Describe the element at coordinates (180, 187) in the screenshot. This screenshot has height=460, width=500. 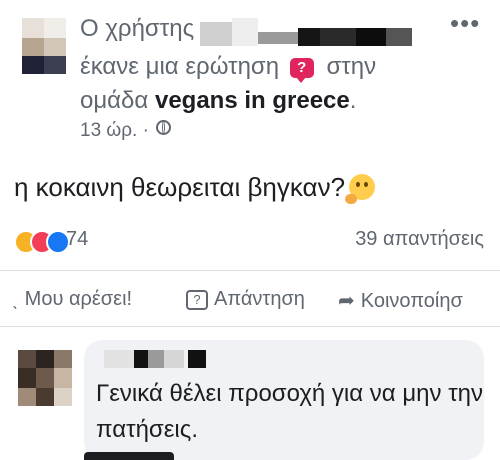
I see `post-body-text: η κοκαινη θεωρειται βηγκαν?` at that location.